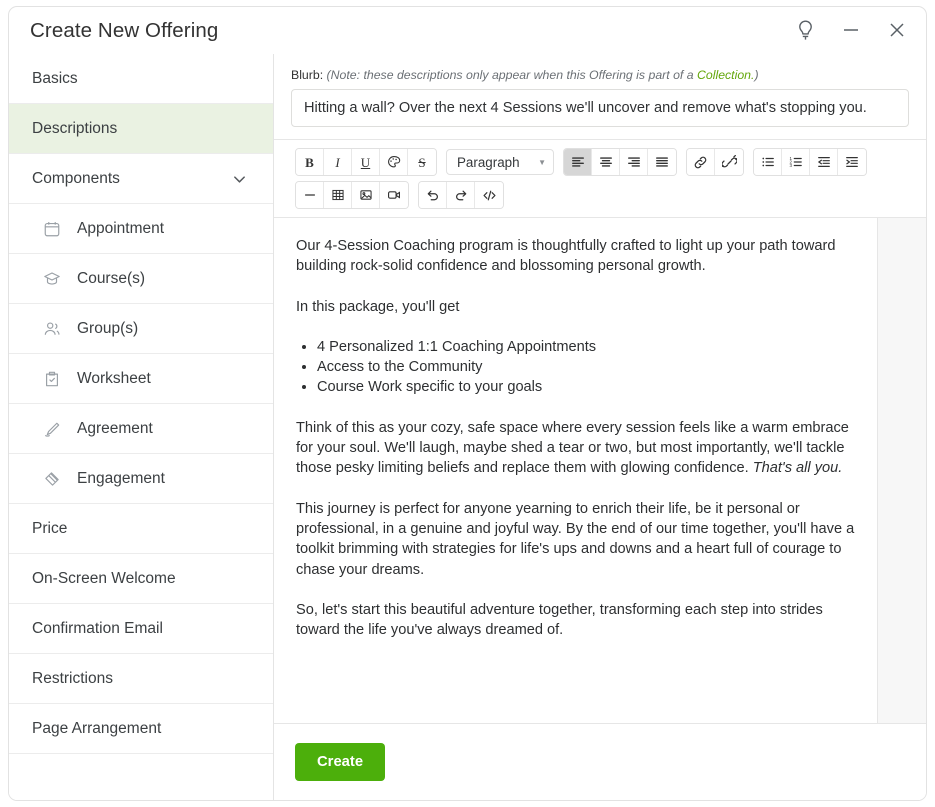 This screenshot has height=807, width=935. I want to click on sidebar-item-label: On-Screen Welcome, so click(104, 578).